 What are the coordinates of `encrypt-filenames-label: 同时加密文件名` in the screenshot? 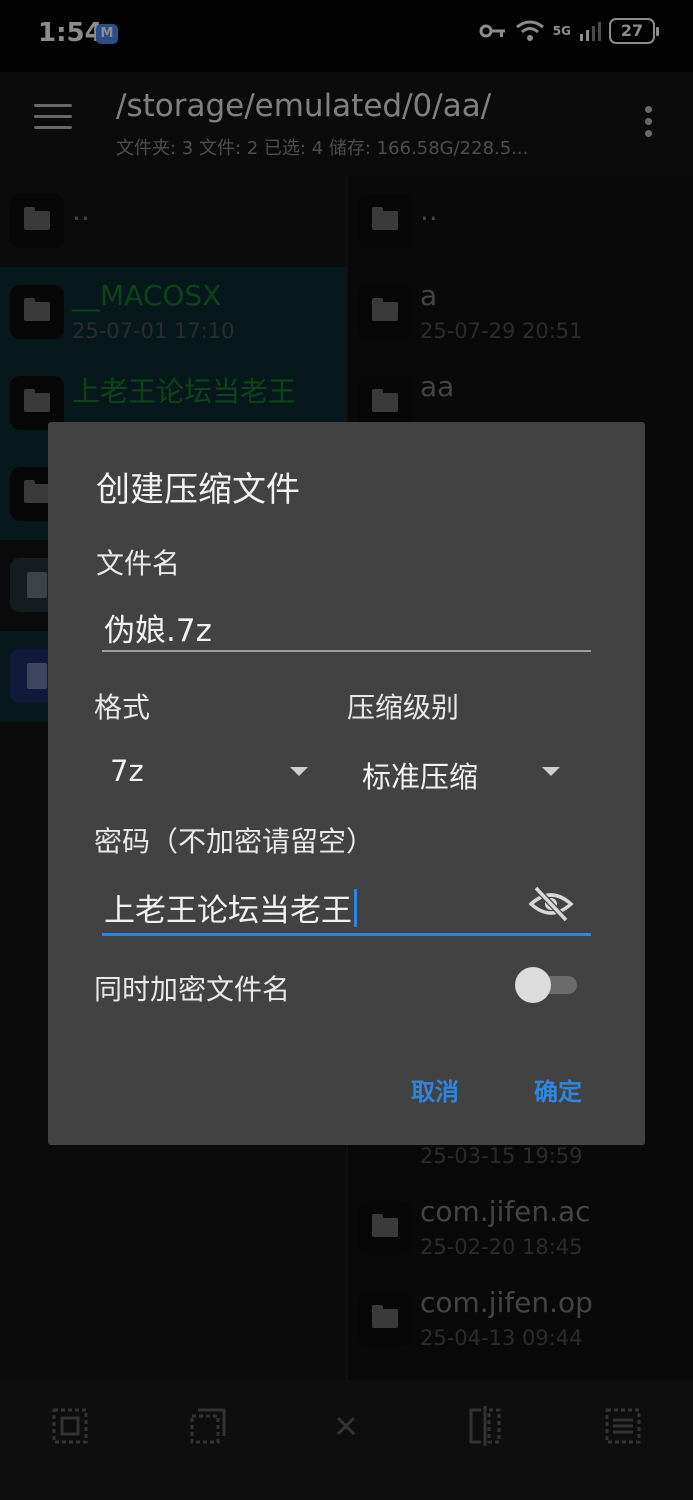 It's located at (192, 989).